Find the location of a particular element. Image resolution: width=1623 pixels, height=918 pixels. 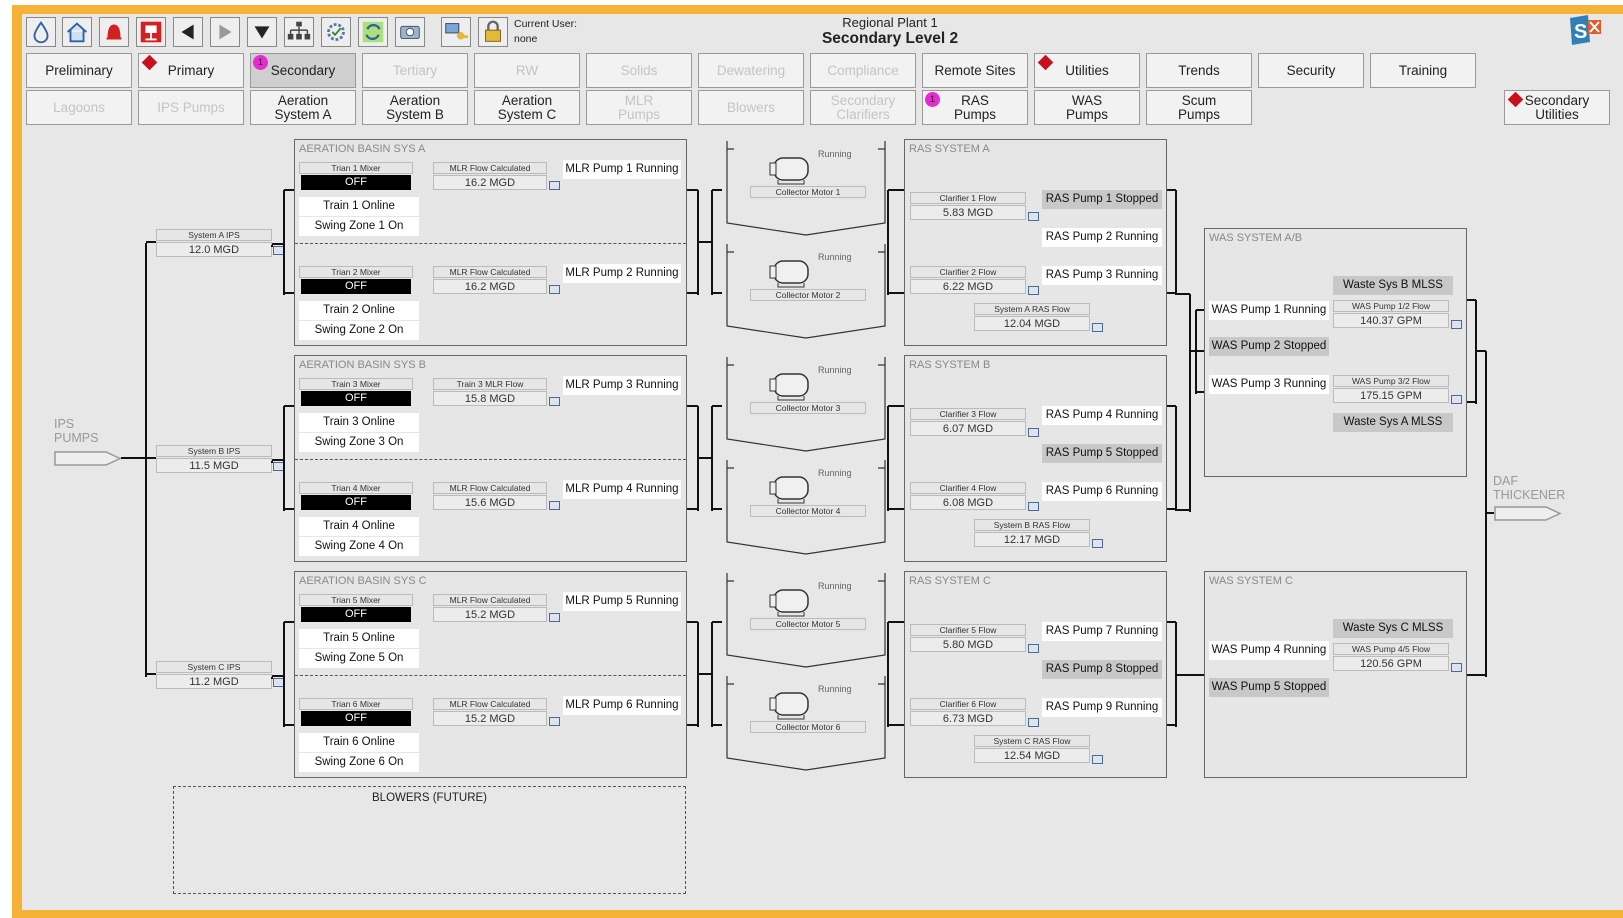

clarifier-flow-value: 6.73 MGD is located at coordinates (968, 718).